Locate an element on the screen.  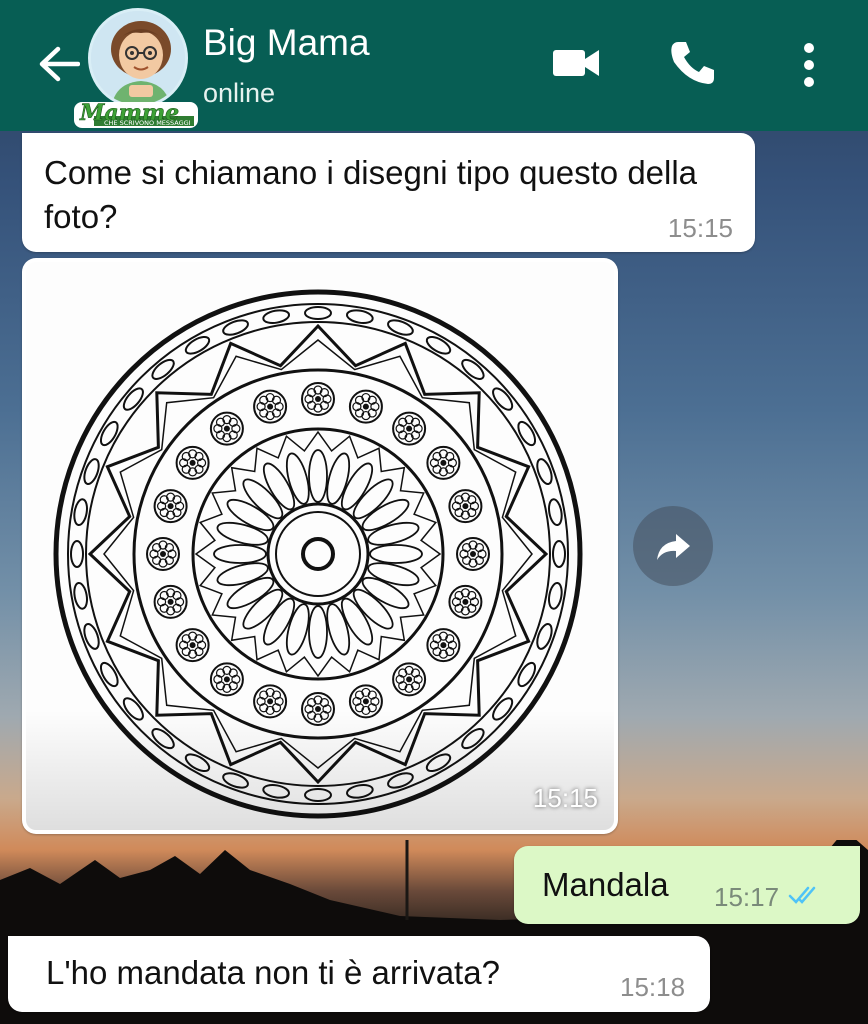
message-time: 15:18 is located at coordinates (653, 987).